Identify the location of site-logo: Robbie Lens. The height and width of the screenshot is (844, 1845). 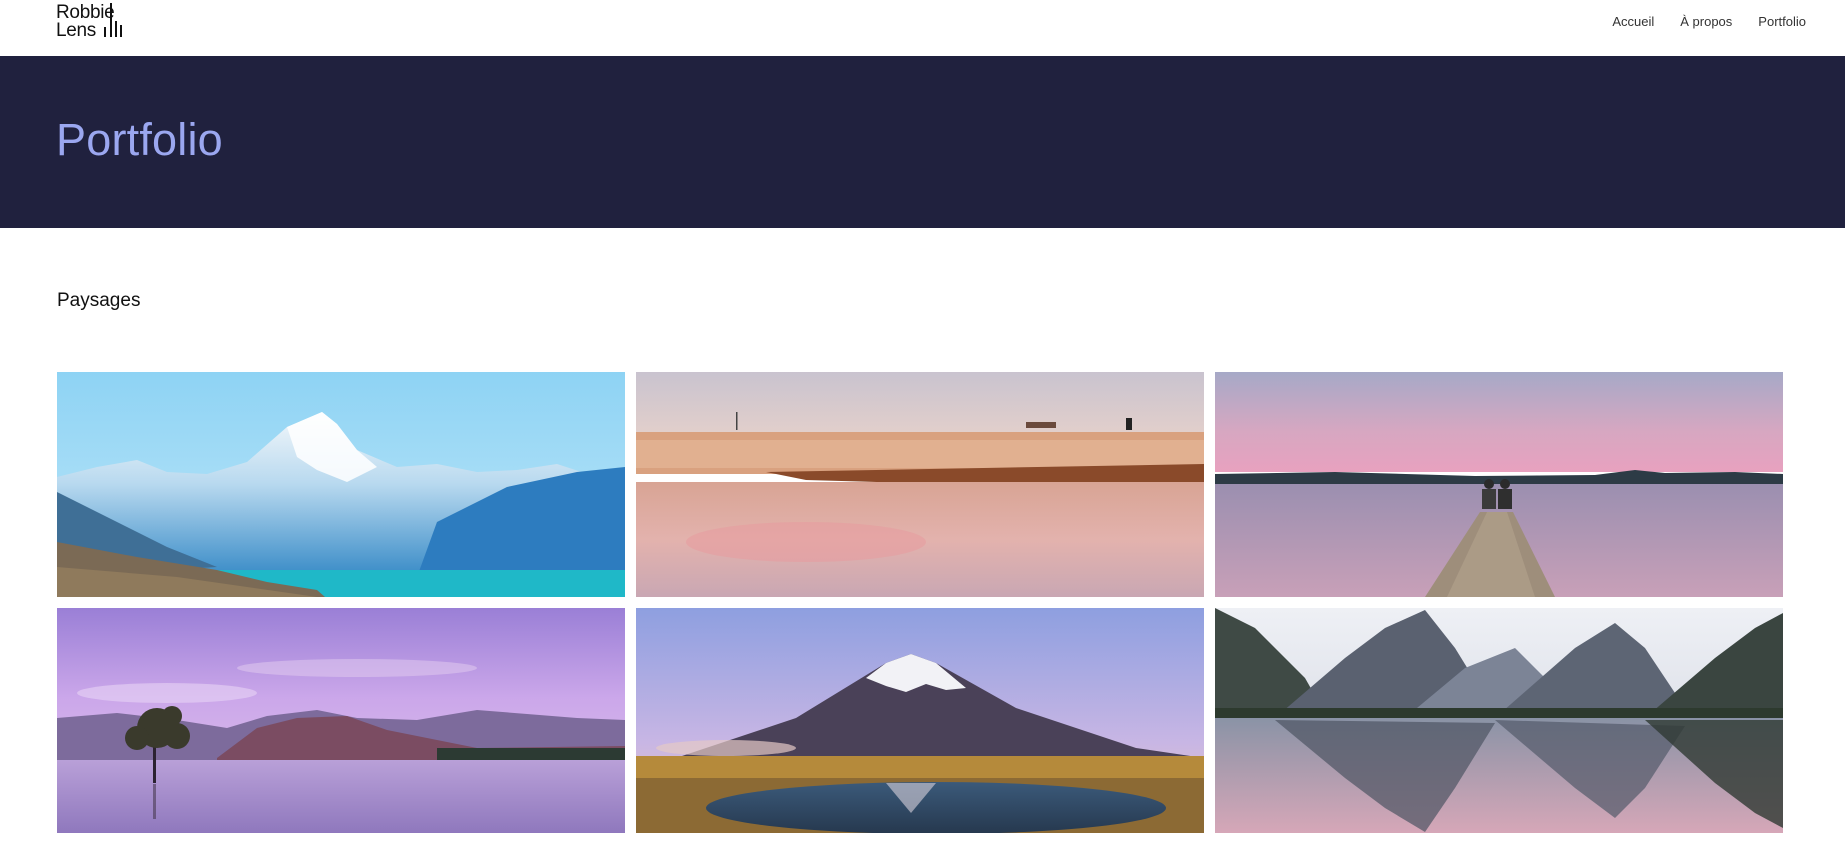
(90, 22).